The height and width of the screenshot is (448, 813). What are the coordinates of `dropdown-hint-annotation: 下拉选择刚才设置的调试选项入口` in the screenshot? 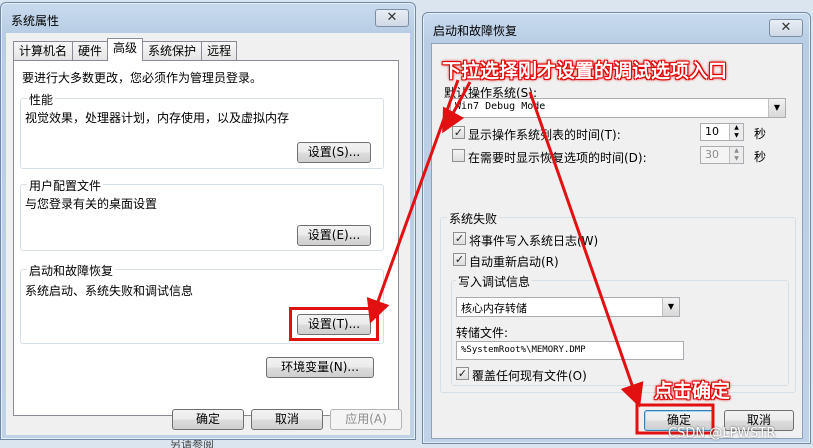 It's located at (585, 71).